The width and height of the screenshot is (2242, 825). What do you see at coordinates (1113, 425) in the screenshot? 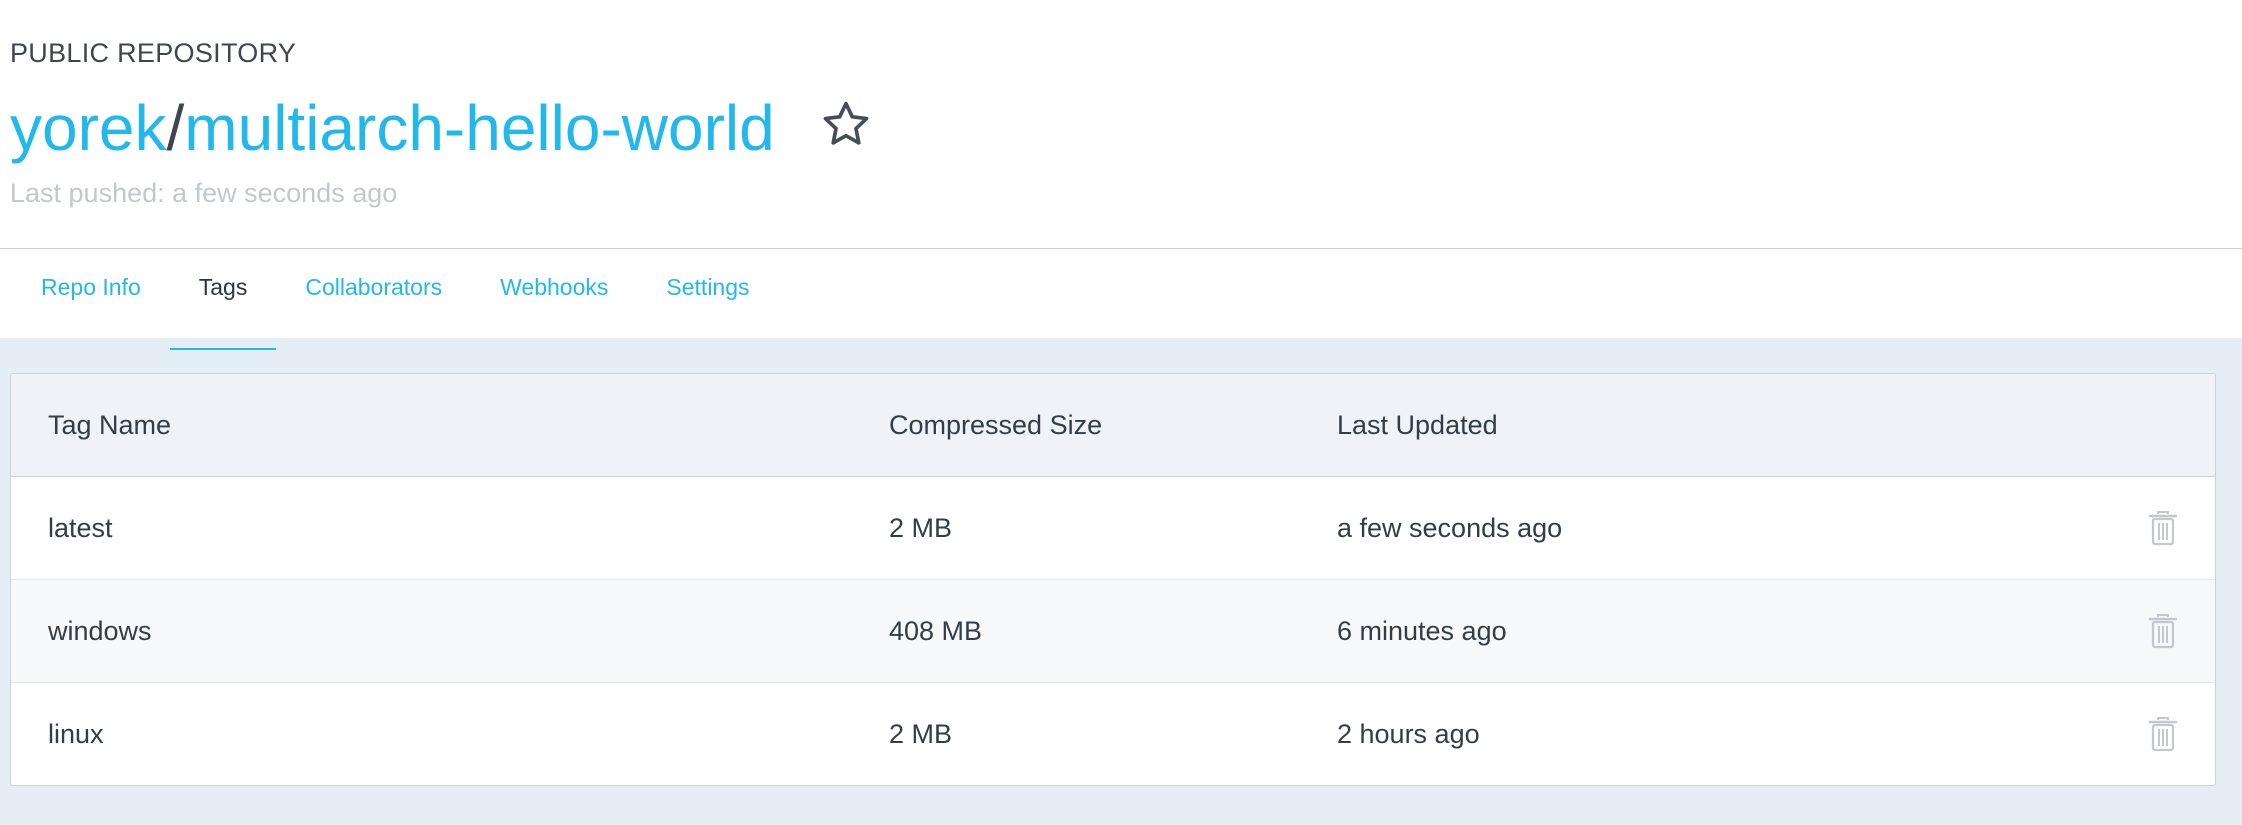
I see `table-header-row: Tag Name Compressed Size Last Updated` at bounding box center [1113, 425].